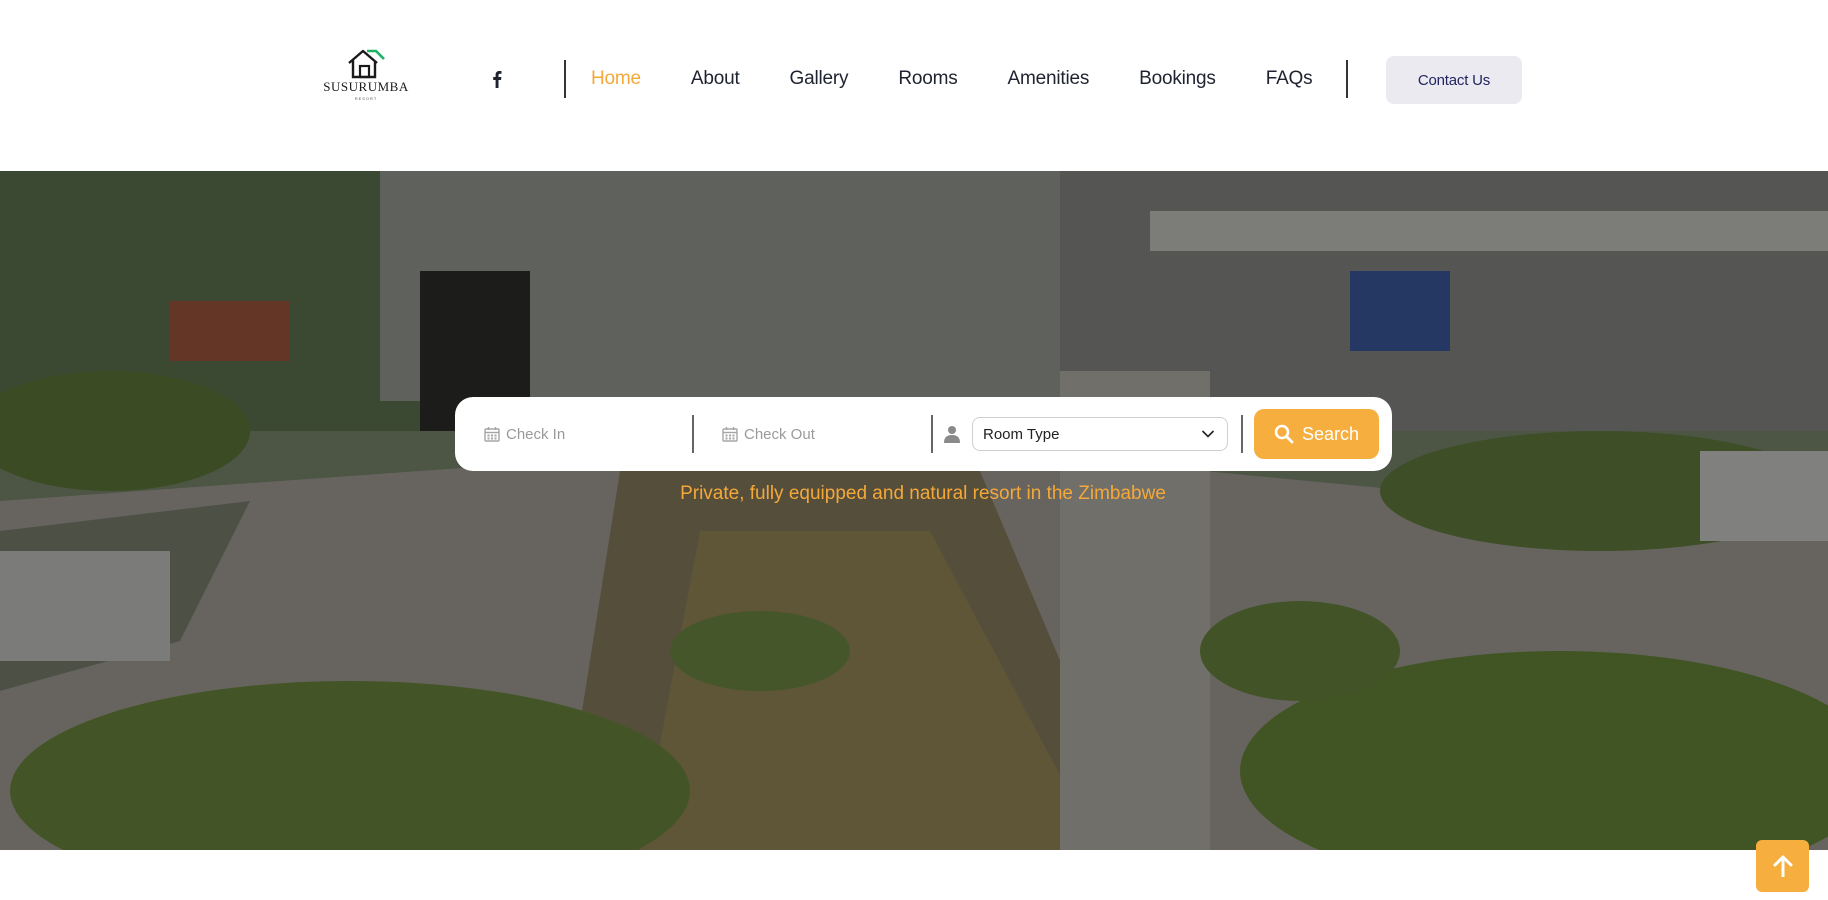  What do you see at coordinates (819, 79) in the screenshot?
I see `nav-item-gallery: Gallery` at bounding box center [819, 79].